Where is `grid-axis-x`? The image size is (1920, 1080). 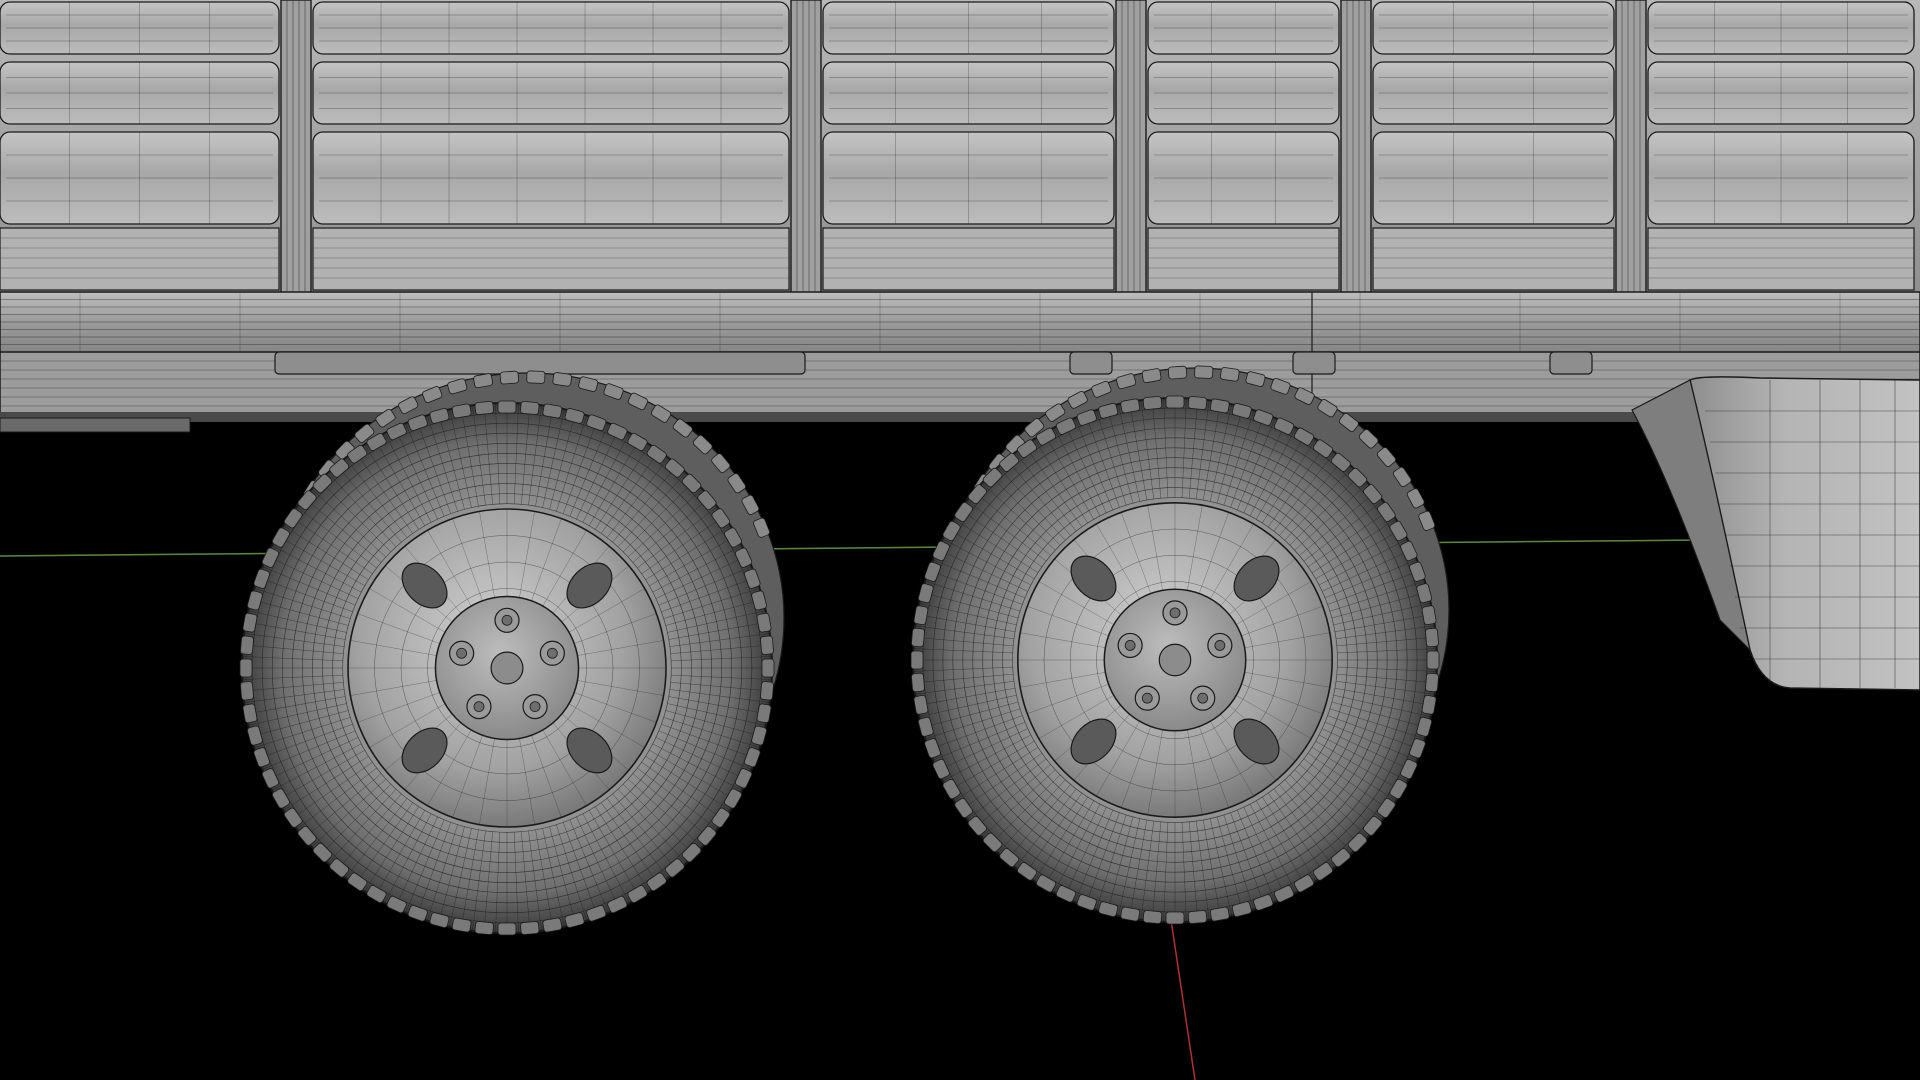
grid-axis-x is located at coordinates (850, 548).